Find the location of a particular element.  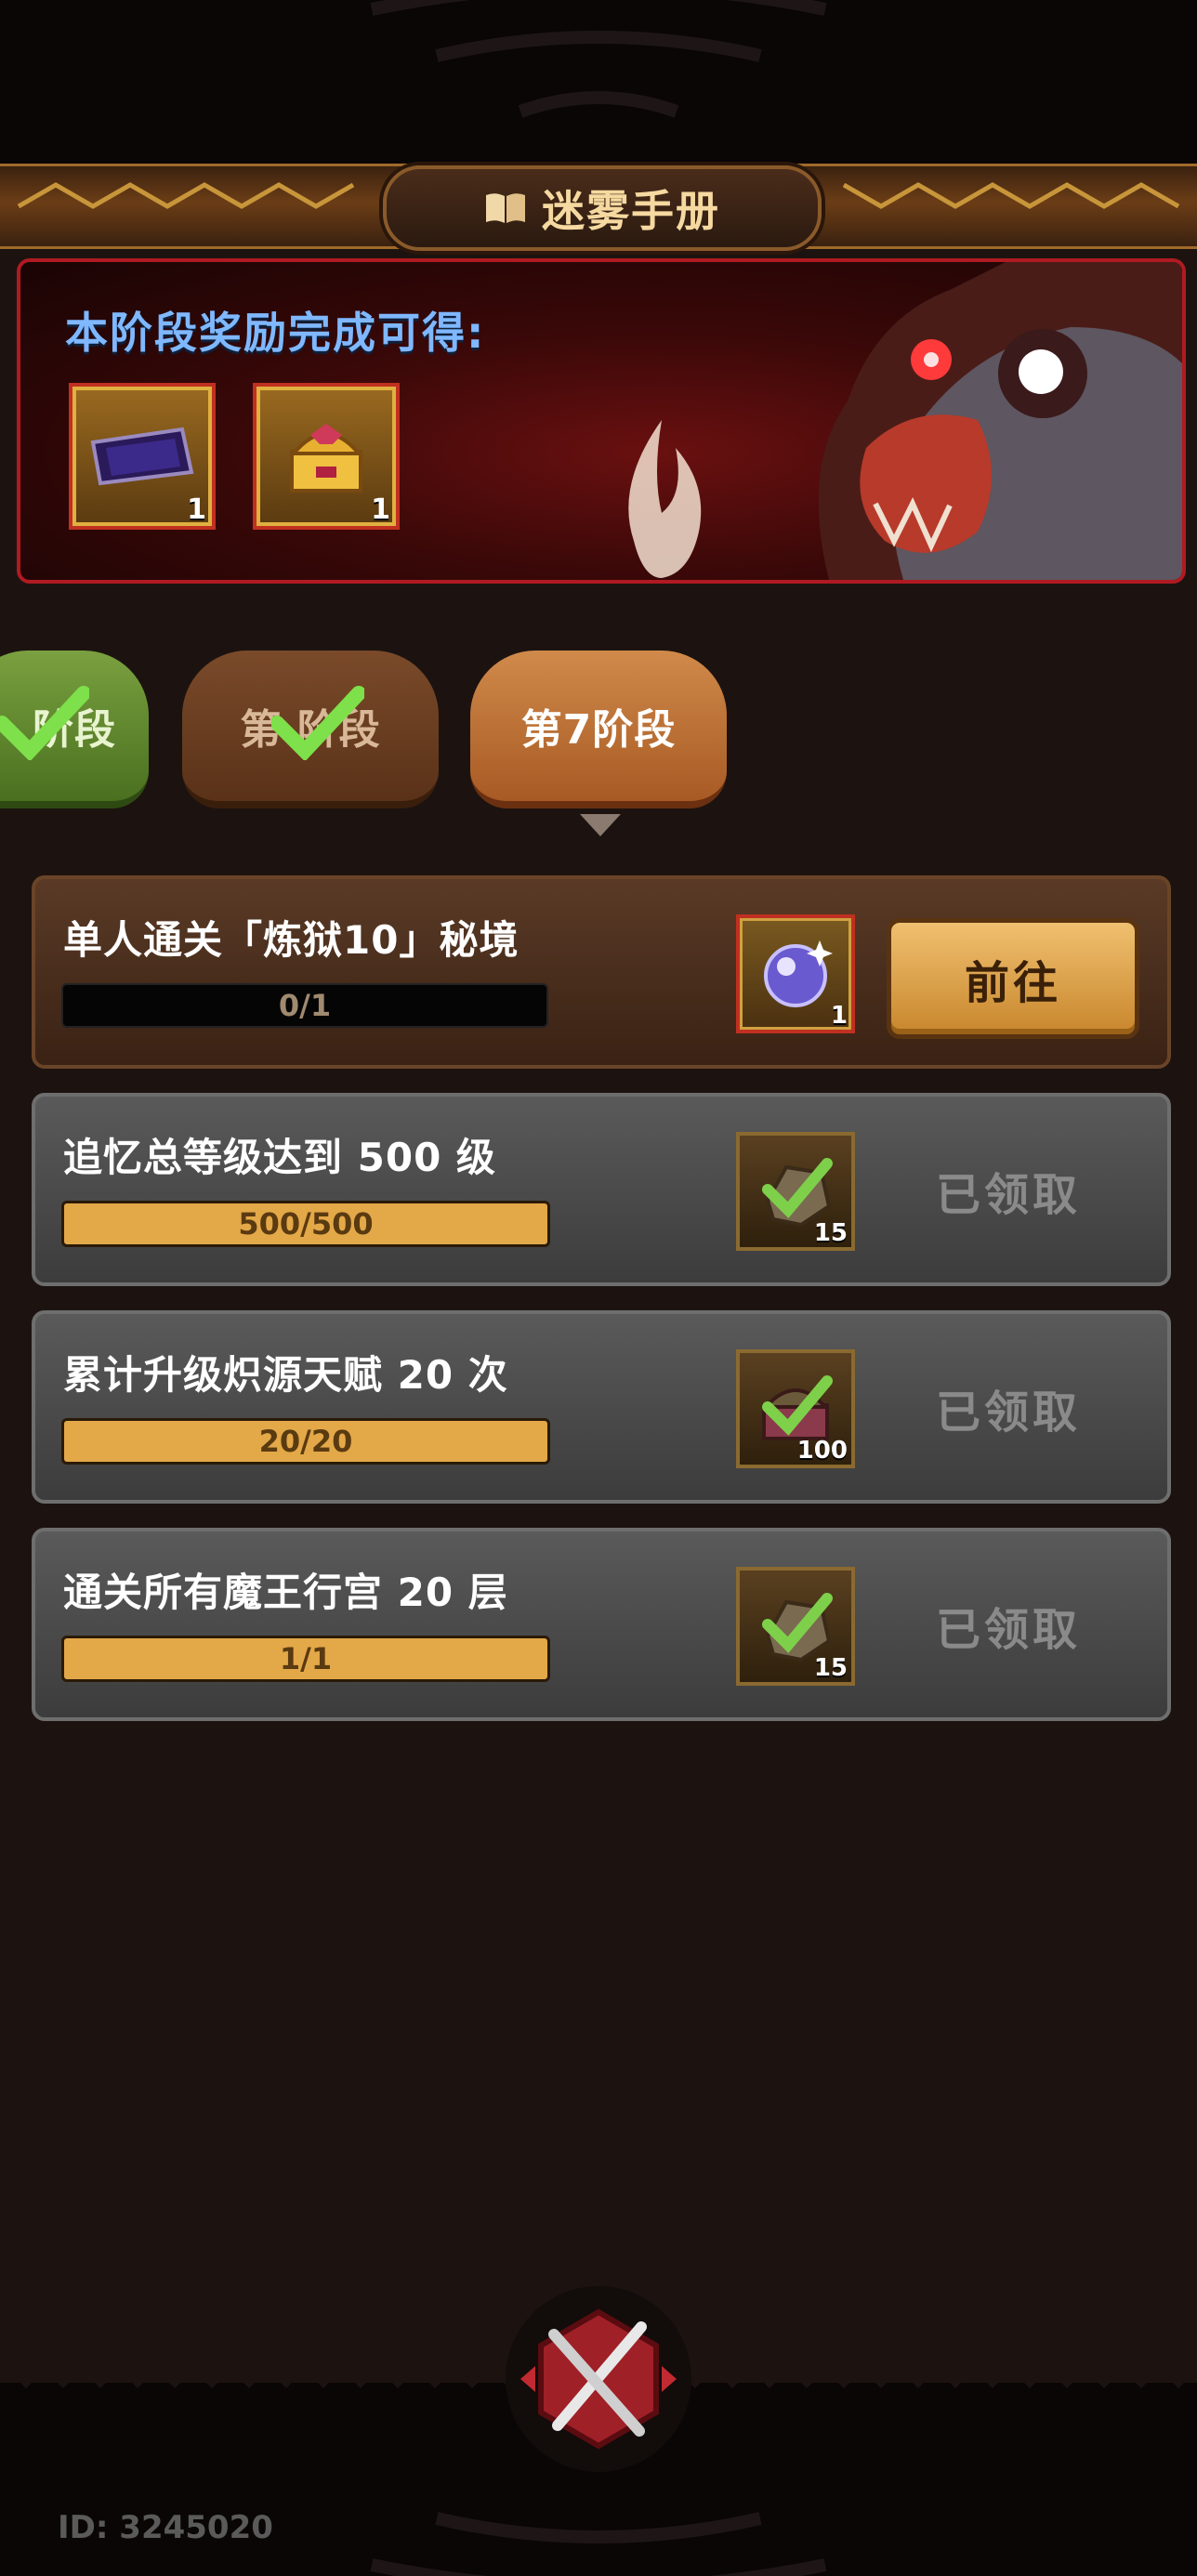

page-title-plate: 迷雾手册 is located at coordinates (602, 208).